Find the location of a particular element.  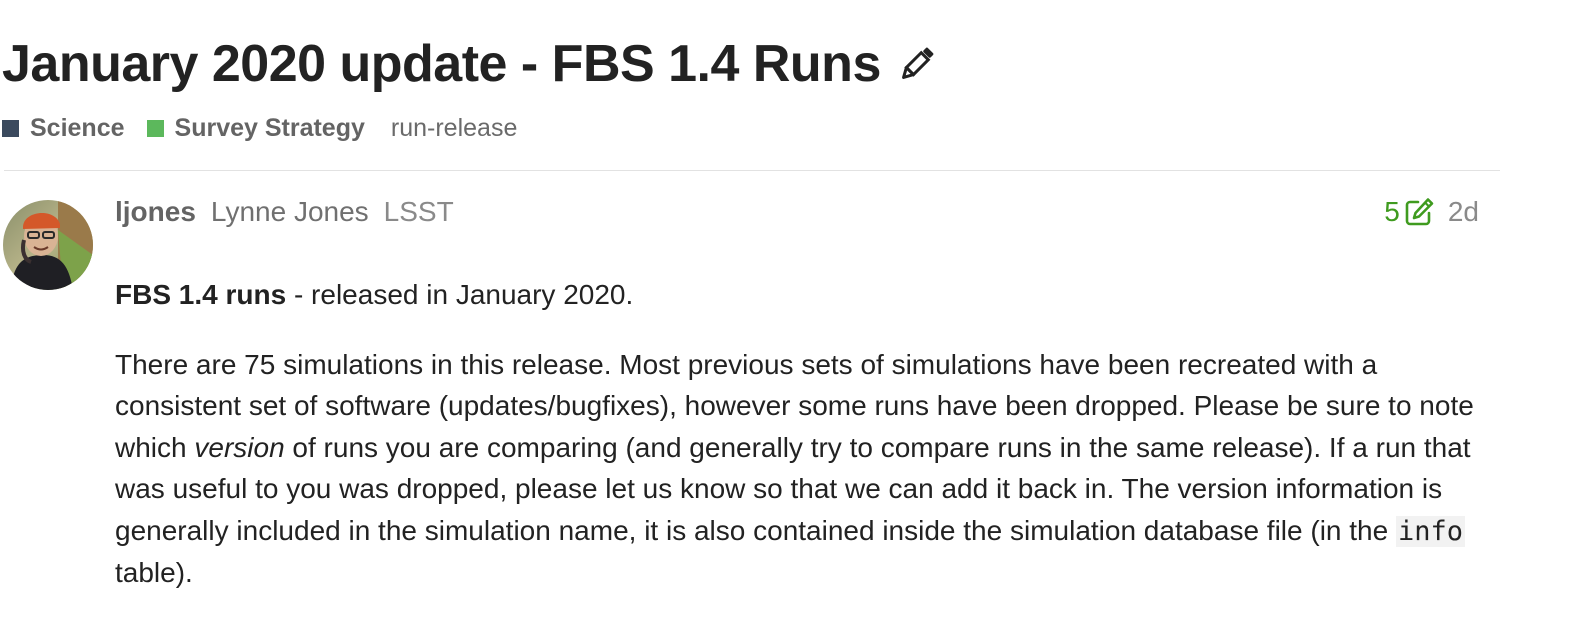

post-italic-text: version is located at coordinates (239, 447).